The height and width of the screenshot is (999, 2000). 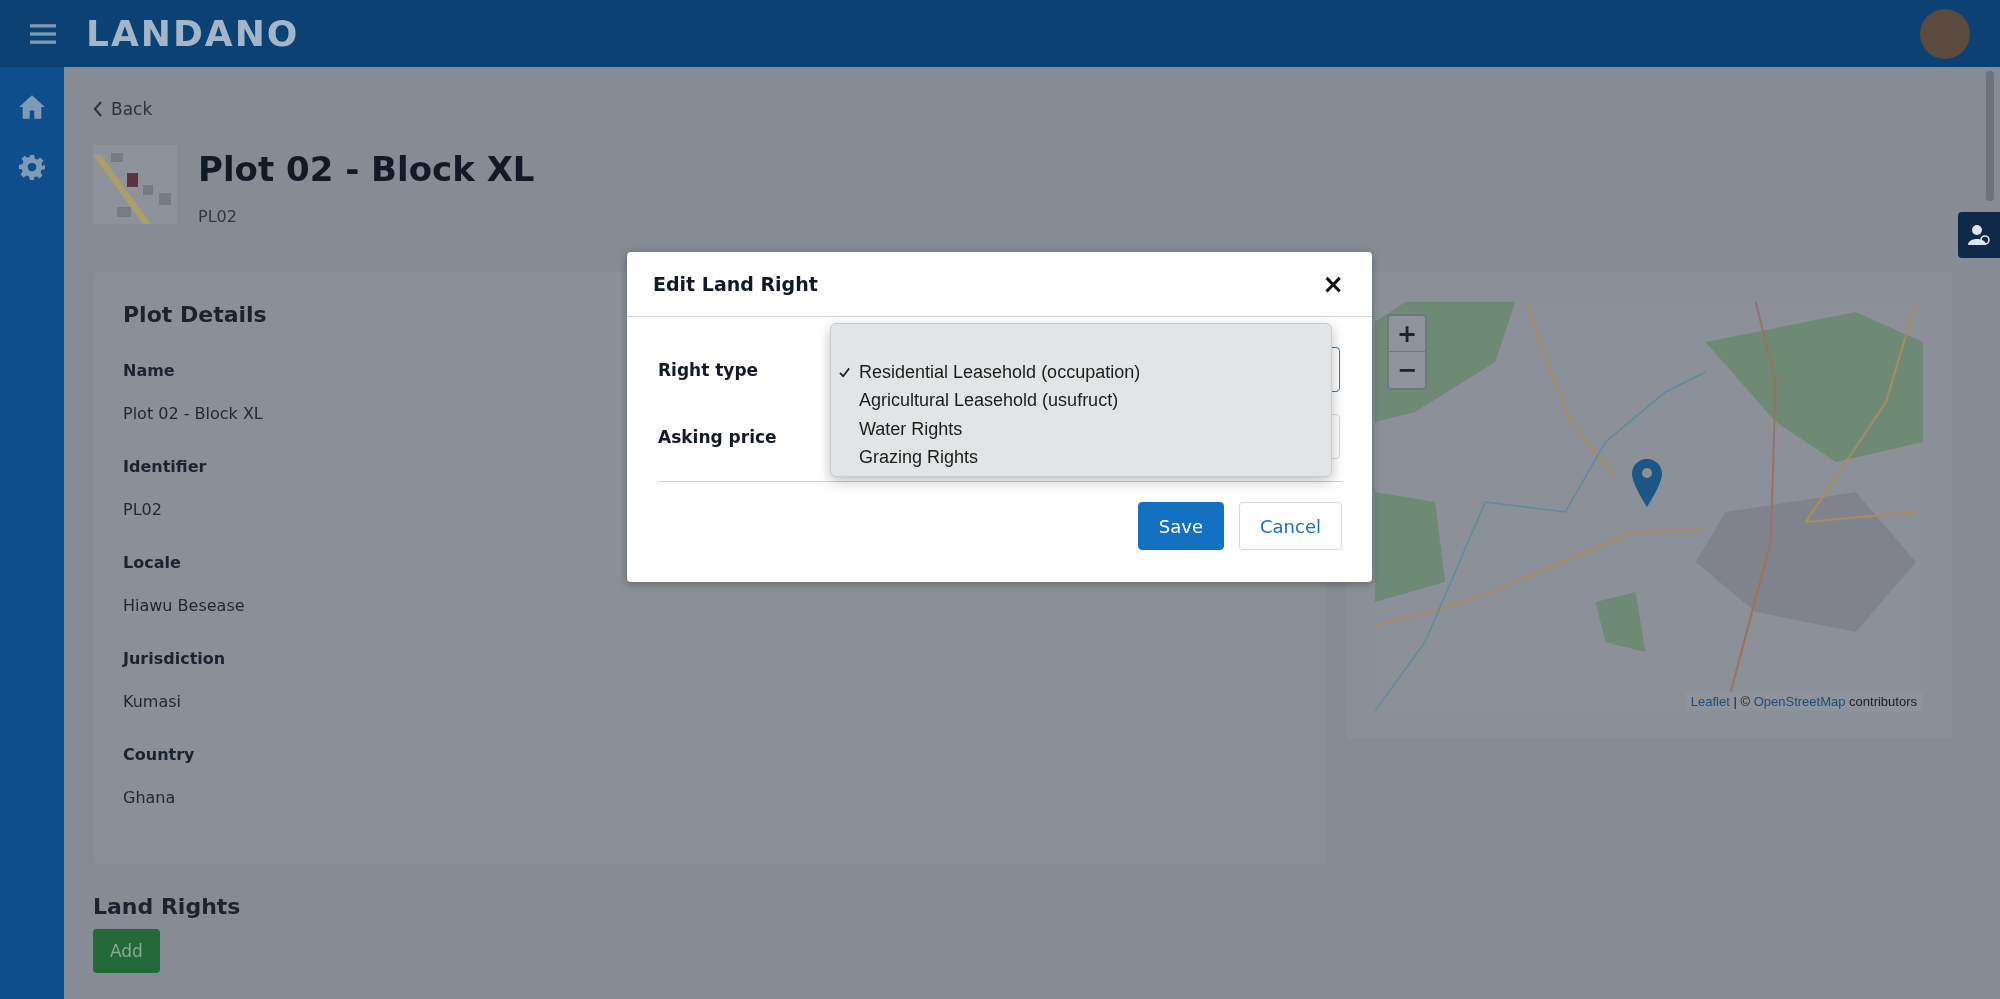 What do you see at coordinates (43, 33) in the screenshot?
I see `menu-icon` at bounding box center [43, 33].